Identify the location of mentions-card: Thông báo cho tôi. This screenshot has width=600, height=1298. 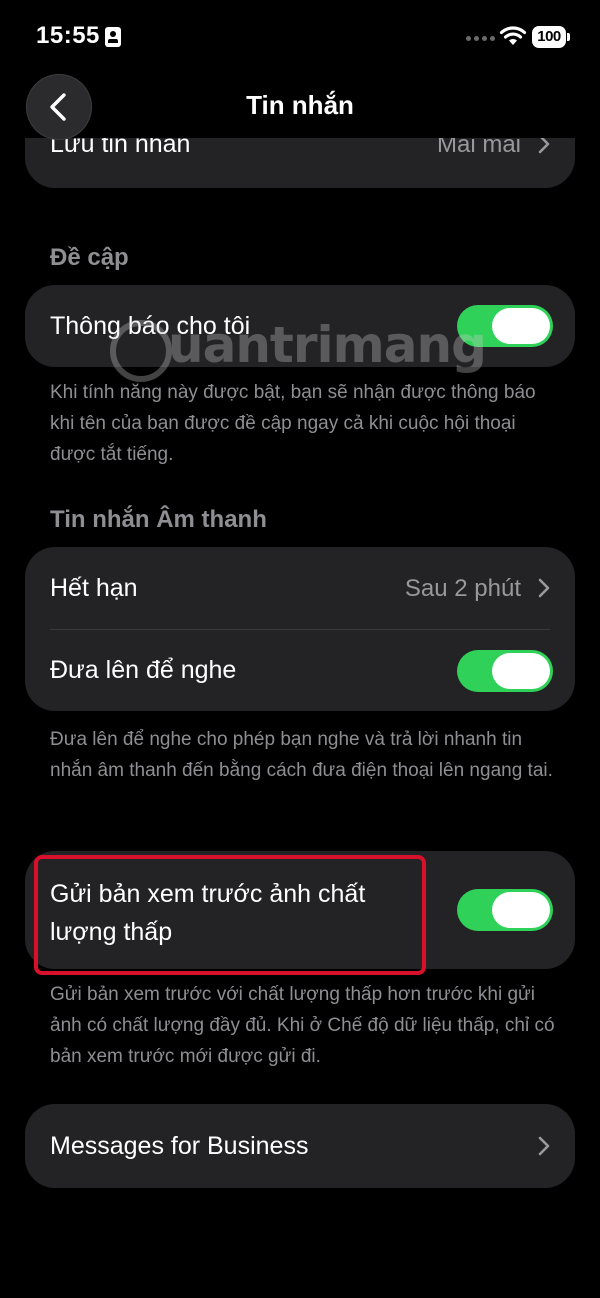
(300, 326).